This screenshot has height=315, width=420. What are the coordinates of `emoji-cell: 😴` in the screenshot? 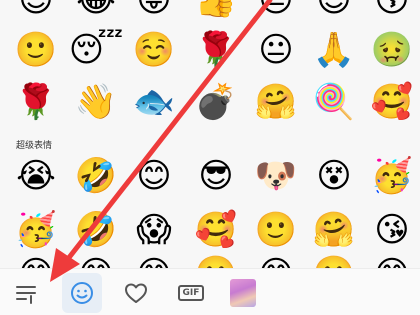 It's located at (96, 50).